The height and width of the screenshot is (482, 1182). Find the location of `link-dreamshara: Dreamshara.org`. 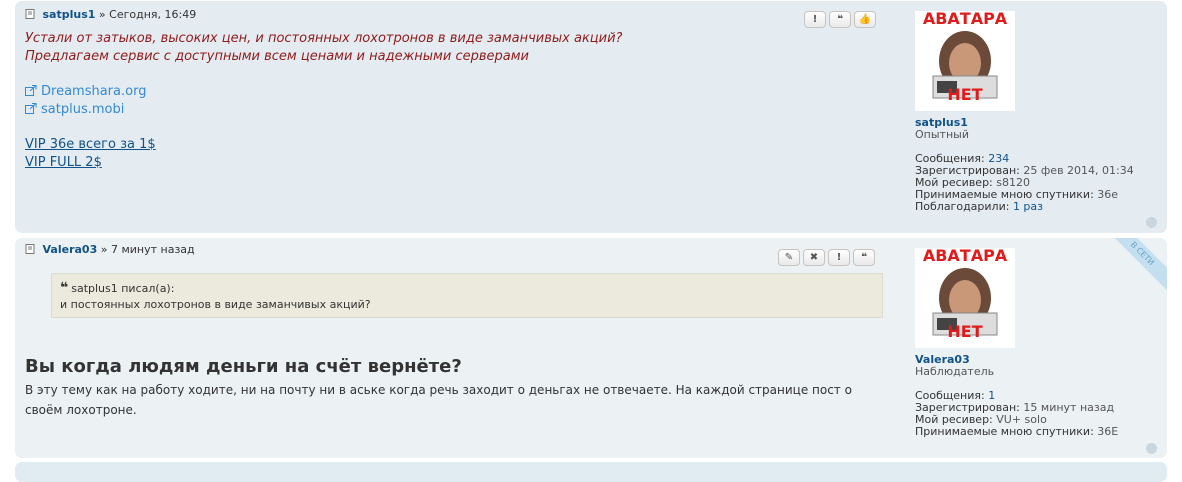

link-dreamshara: Dreamshara.org is located at coordinates (323, 92).